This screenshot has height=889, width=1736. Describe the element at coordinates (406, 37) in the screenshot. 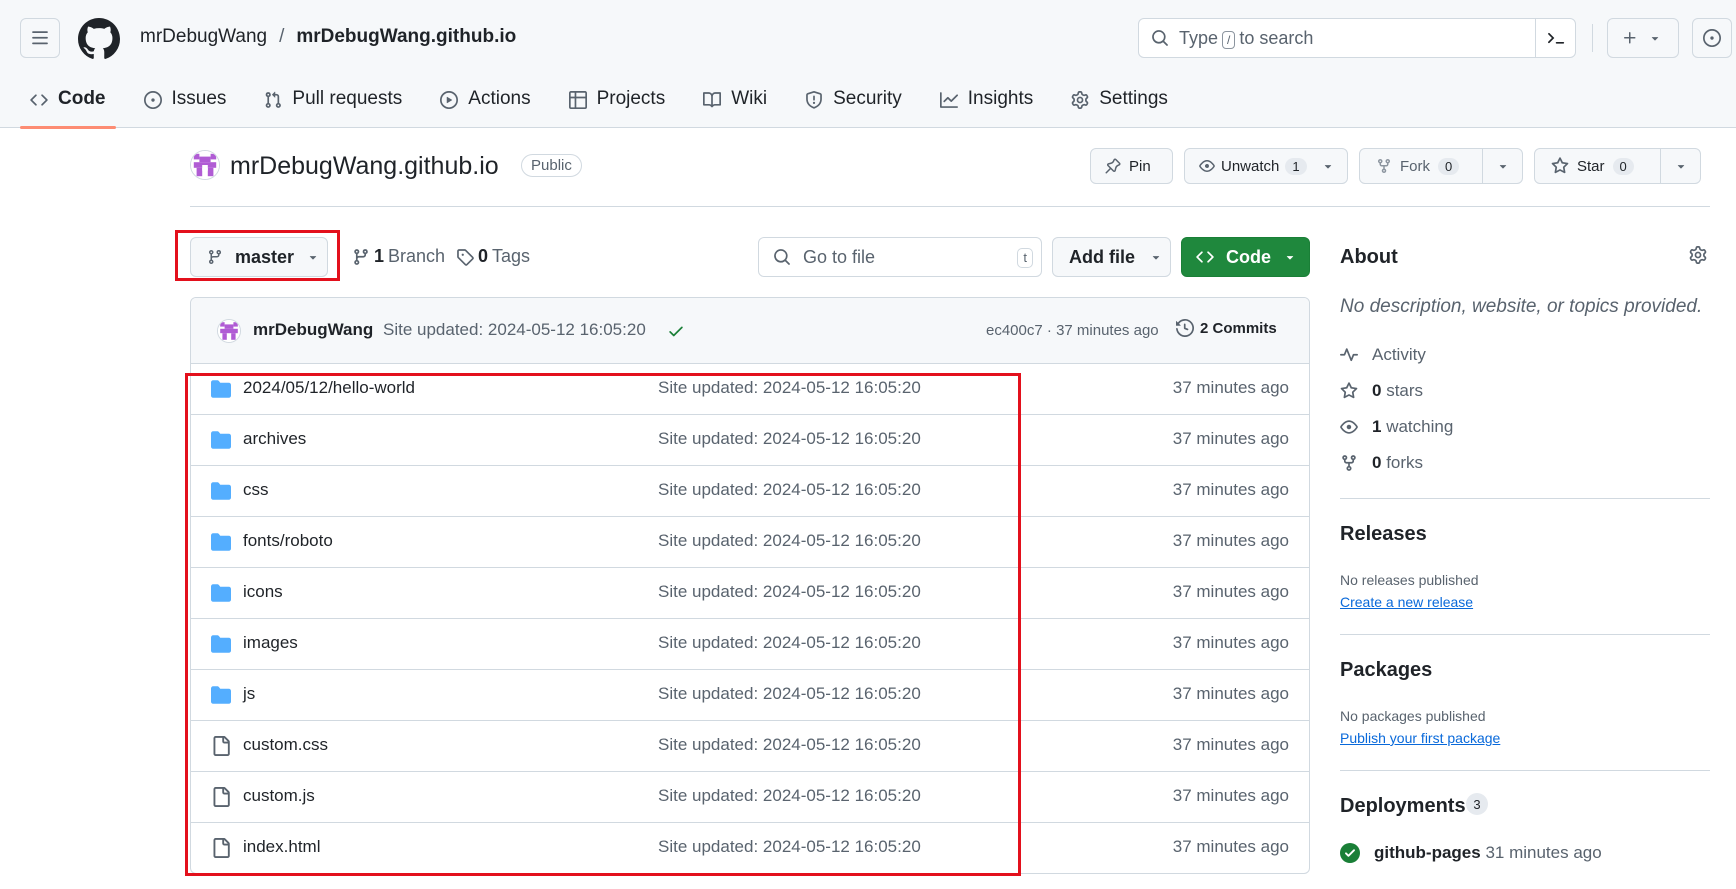

I see `breadcrumb-repo: mrDebugWang.github.io` at that location.